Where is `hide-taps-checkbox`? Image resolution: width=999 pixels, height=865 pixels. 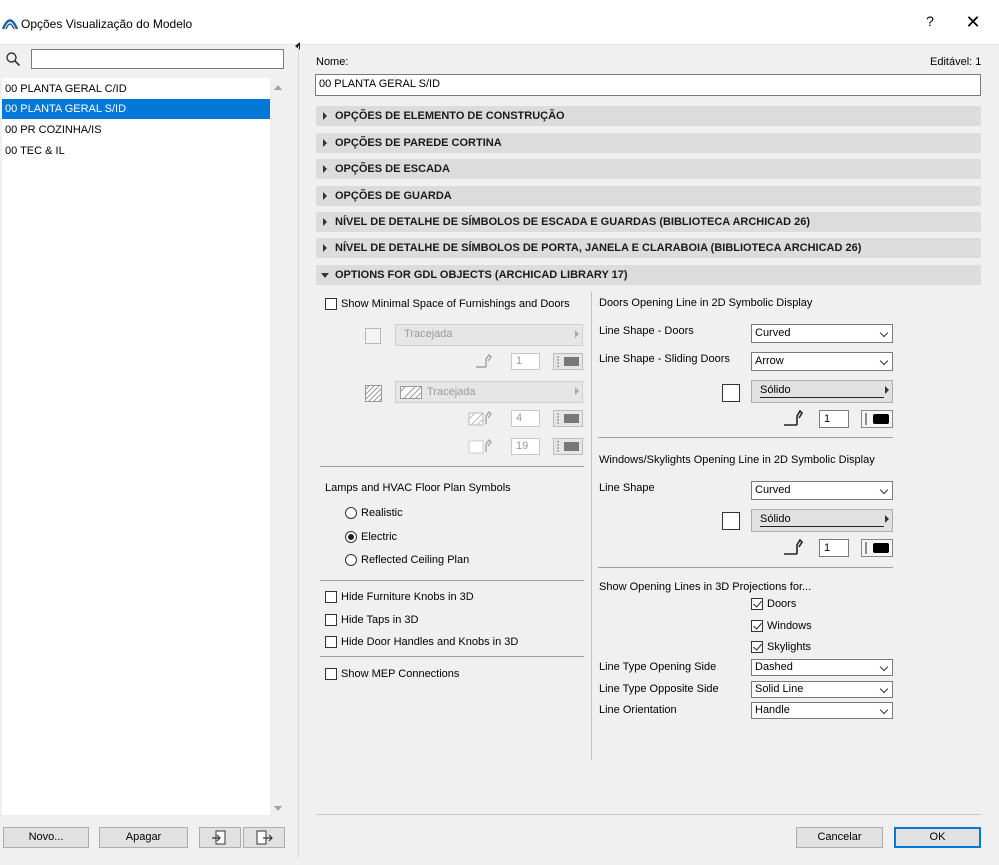
hide-taps-checkbox is located at coordinates (331, 620).